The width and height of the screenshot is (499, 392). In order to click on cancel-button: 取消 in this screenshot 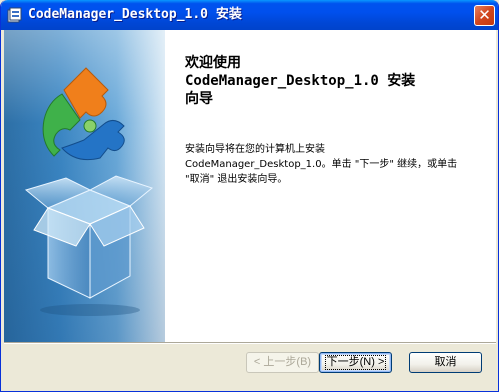, I will do `click(445, 362)`.